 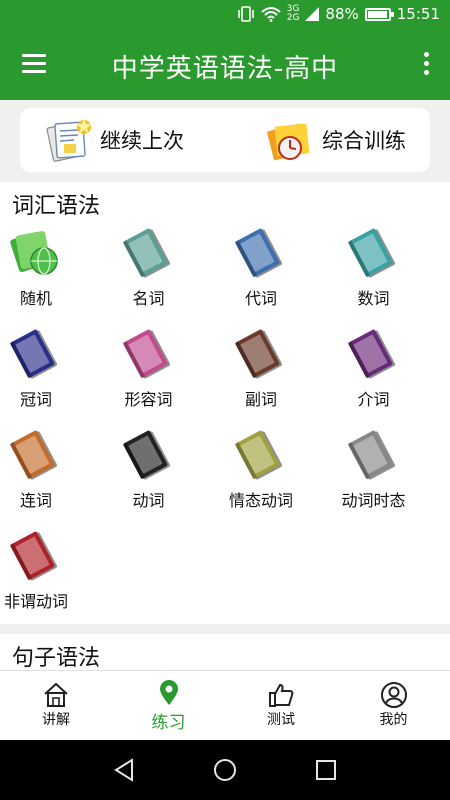 I want to click on section-title-vocabulary-grammar: 词汇语法, so click(x=56, y=206).